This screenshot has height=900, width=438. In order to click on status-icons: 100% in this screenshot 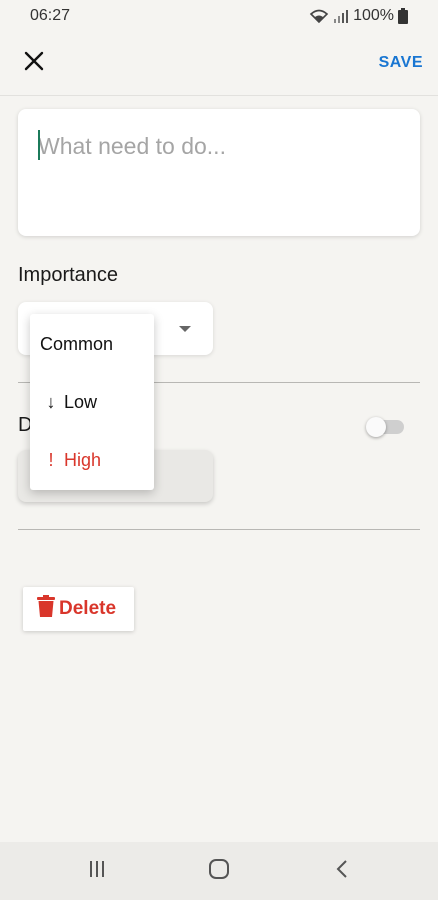, I will do `click(358, 16)`.